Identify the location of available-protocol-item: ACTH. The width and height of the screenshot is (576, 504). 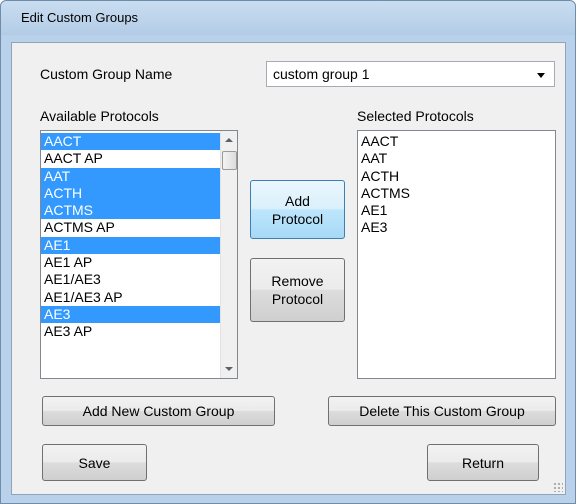
(131, 193).